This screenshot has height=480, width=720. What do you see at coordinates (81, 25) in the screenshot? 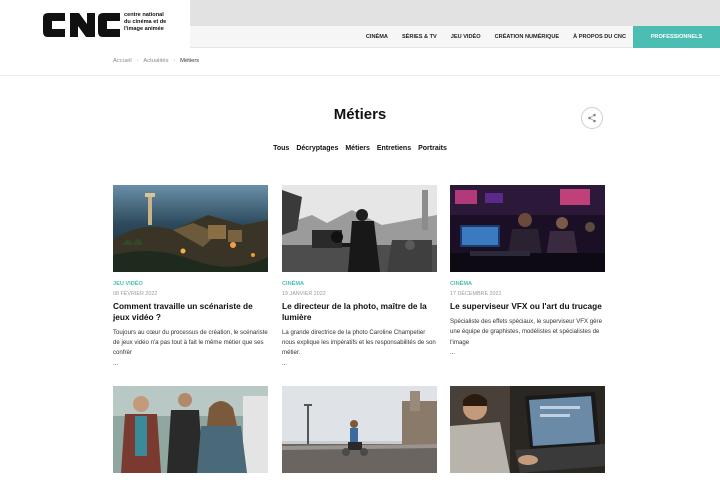
I see `cnc-logo-mark` at bounding box center [81, 25].